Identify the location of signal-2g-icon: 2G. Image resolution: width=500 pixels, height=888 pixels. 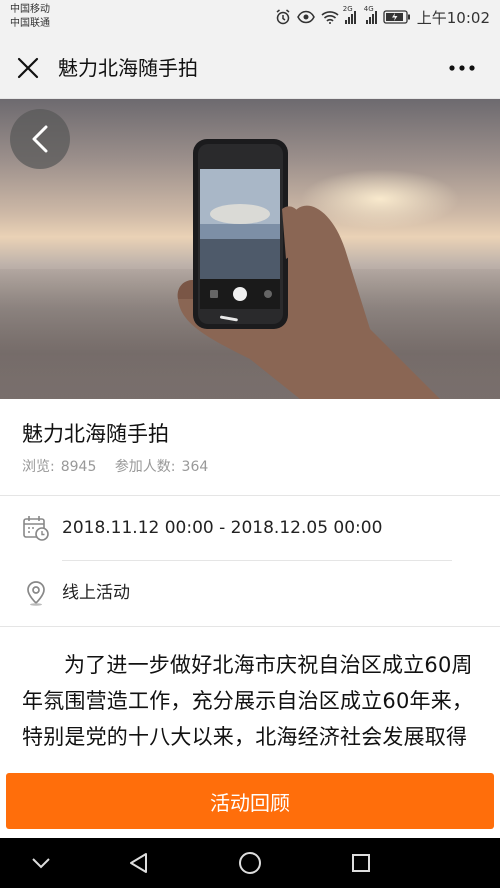
(349, 14).